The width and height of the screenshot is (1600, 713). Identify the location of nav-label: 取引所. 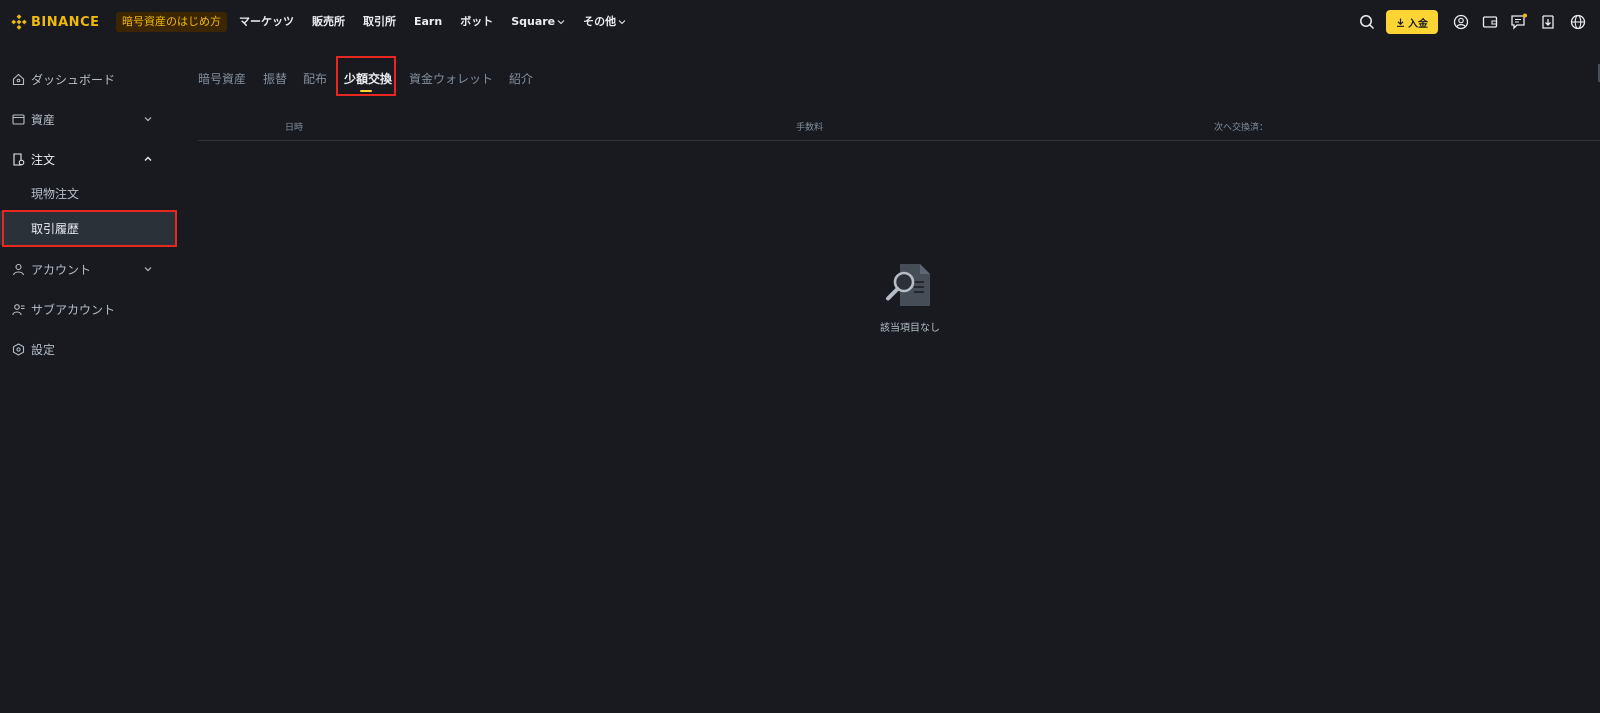
(379, 21).